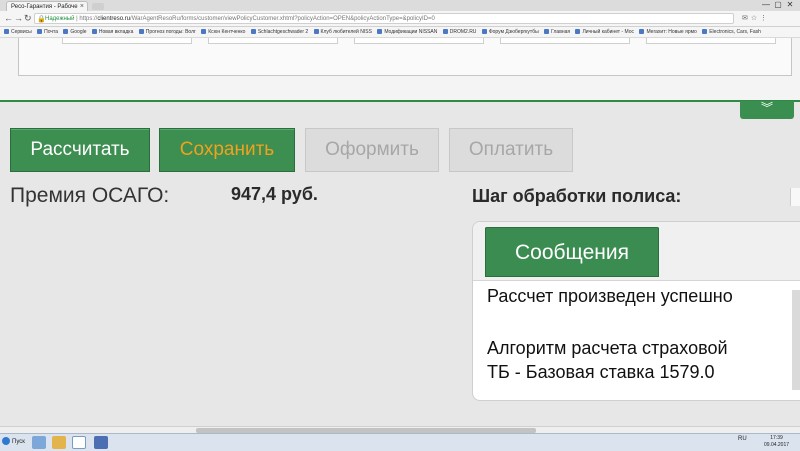  Describe the element at coordinates (39, 442) in the screenshot. I see `ie-icon` at that location.